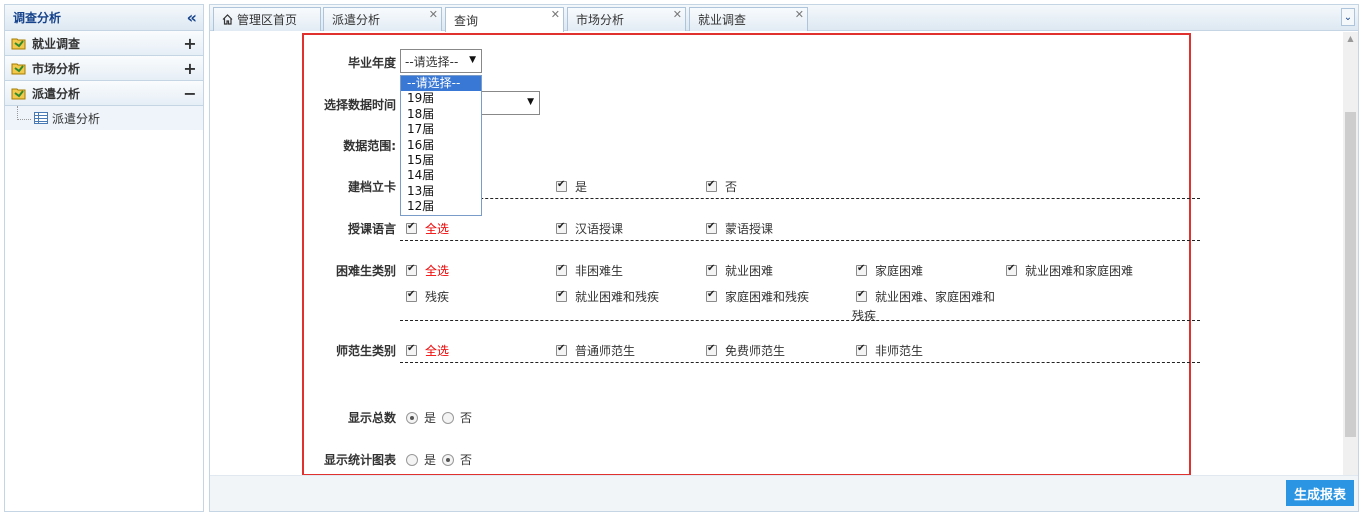 This screenshot has height=515, width=1363. Describe the element at coordinates (466, 20) in the screenshot. I see `tab-label: 查询` at that location.